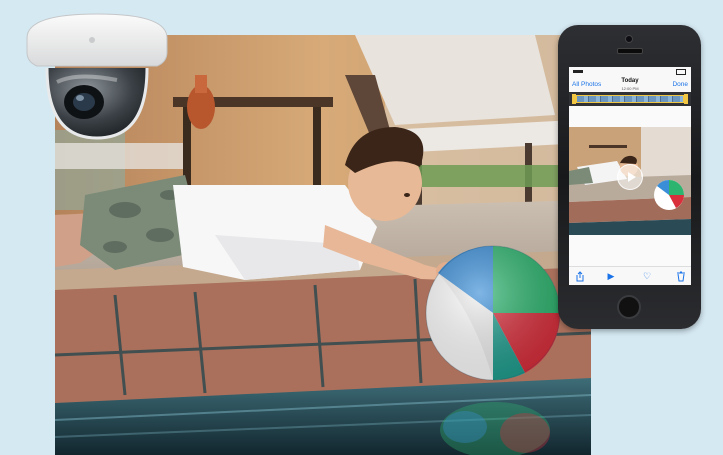  Describe the element at coordinates (647, 276) in the screenshot. I see `heart-icon: ♡` at that location.